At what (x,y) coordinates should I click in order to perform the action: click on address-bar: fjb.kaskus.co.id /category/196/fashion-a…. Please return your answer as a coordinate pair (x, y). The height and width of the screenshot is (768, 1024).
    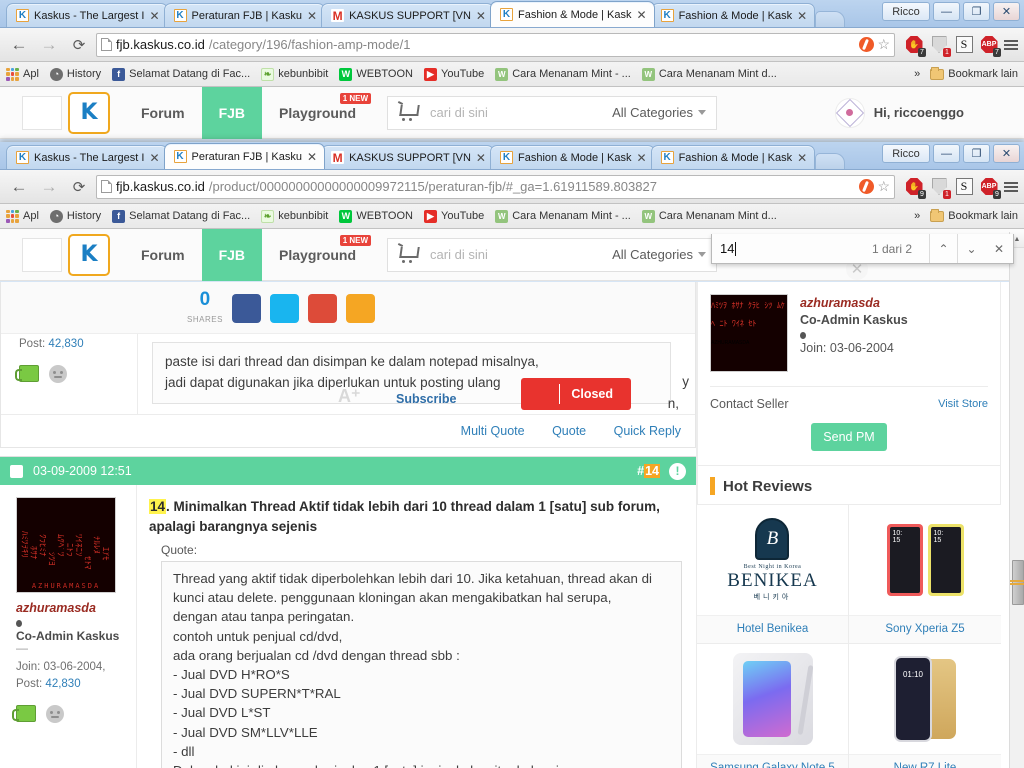
    Looking at the image, I should click on (495, 44).